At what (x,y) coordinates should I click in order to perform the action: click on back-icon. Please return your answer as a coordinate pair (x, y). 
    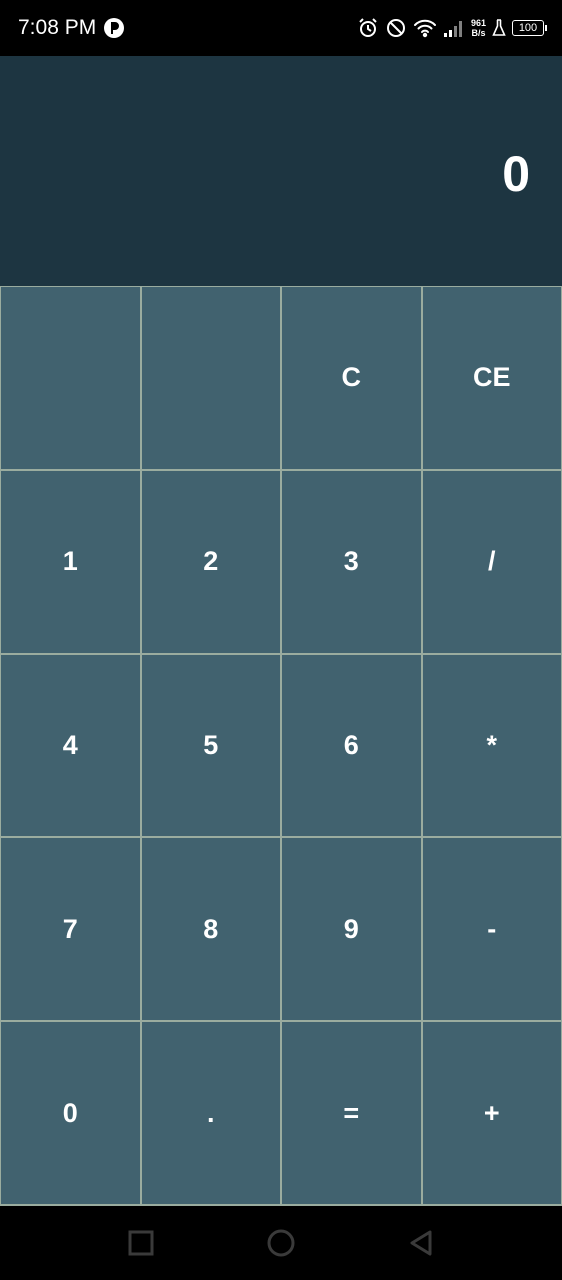
    Looking at the image, I should click on (421, 1243).